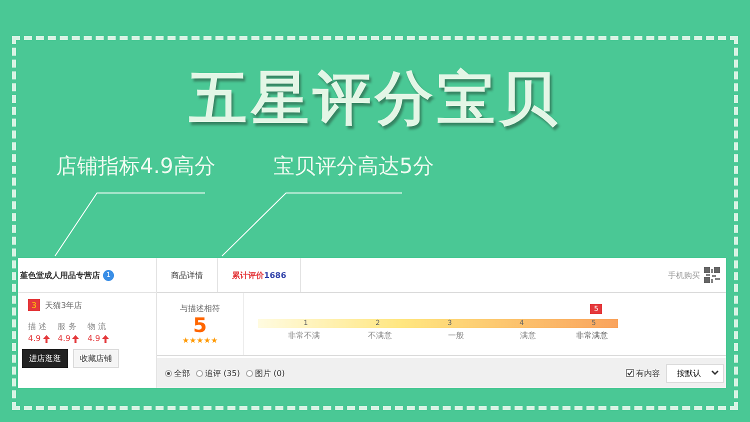 The height and width of the screenshot is (422, 750). Describe the element at coordinates (715, 373) in the screenshot. I see `caret-icon` at that location.